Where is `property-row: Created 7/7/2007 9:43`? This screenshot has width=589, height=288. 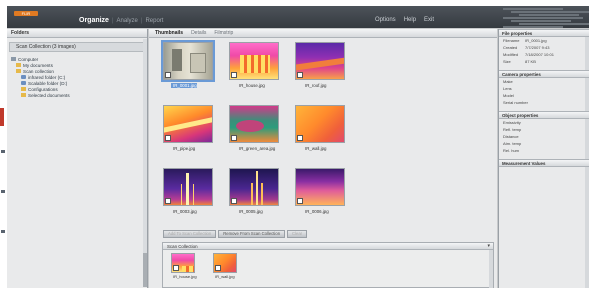
property-row: Created 7/7/2007 9:43 is located at coordinates (544, 47).